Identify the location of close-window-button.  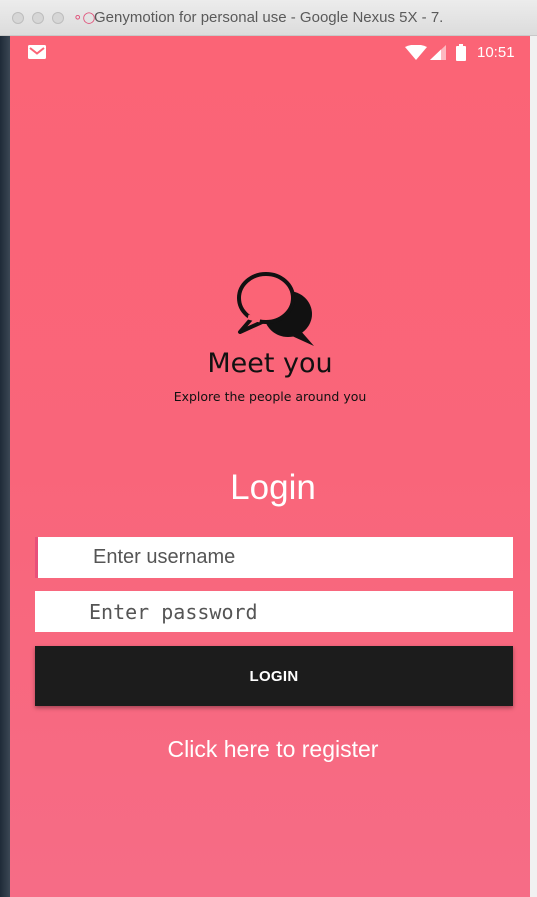
(18, 18).